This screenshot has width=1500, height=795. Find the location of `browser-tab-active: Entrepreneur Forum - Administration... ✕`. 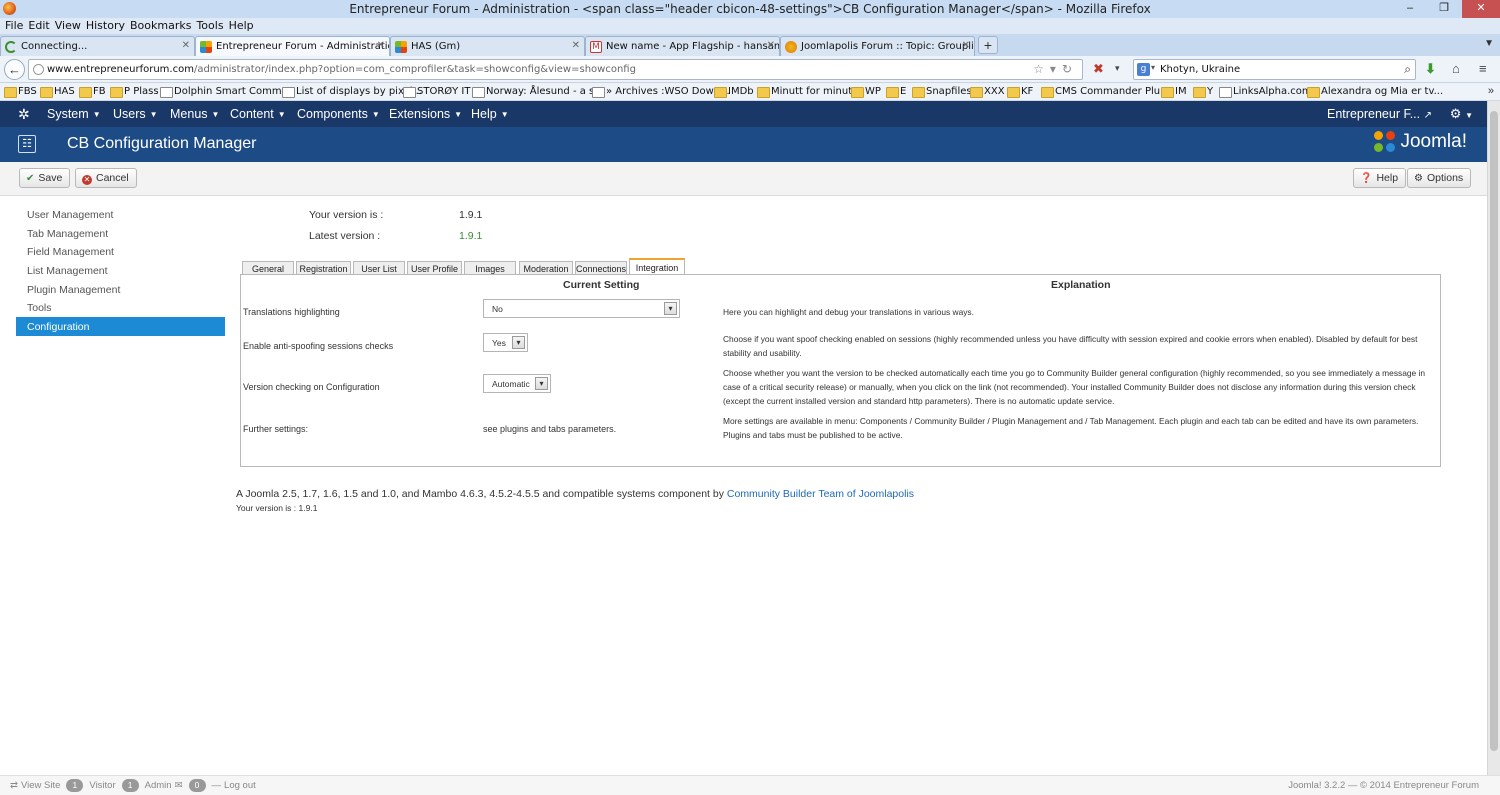

browser-tab-active: Entrepreneur Forum - Administration... ✕ is located at coordinates (292, 46).